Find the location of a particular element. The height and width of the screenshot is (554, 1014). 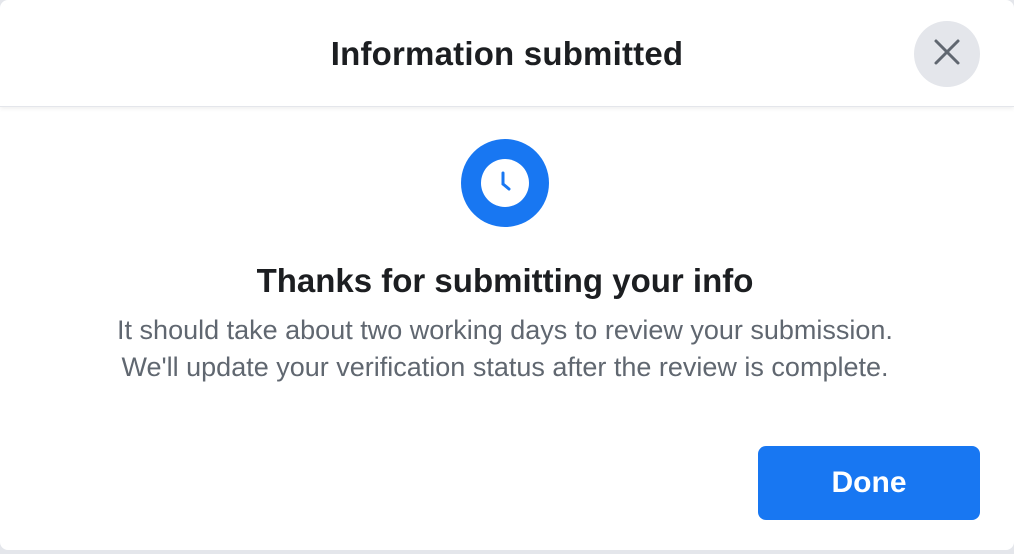

clock-icon is located at coordinates (505, 183).